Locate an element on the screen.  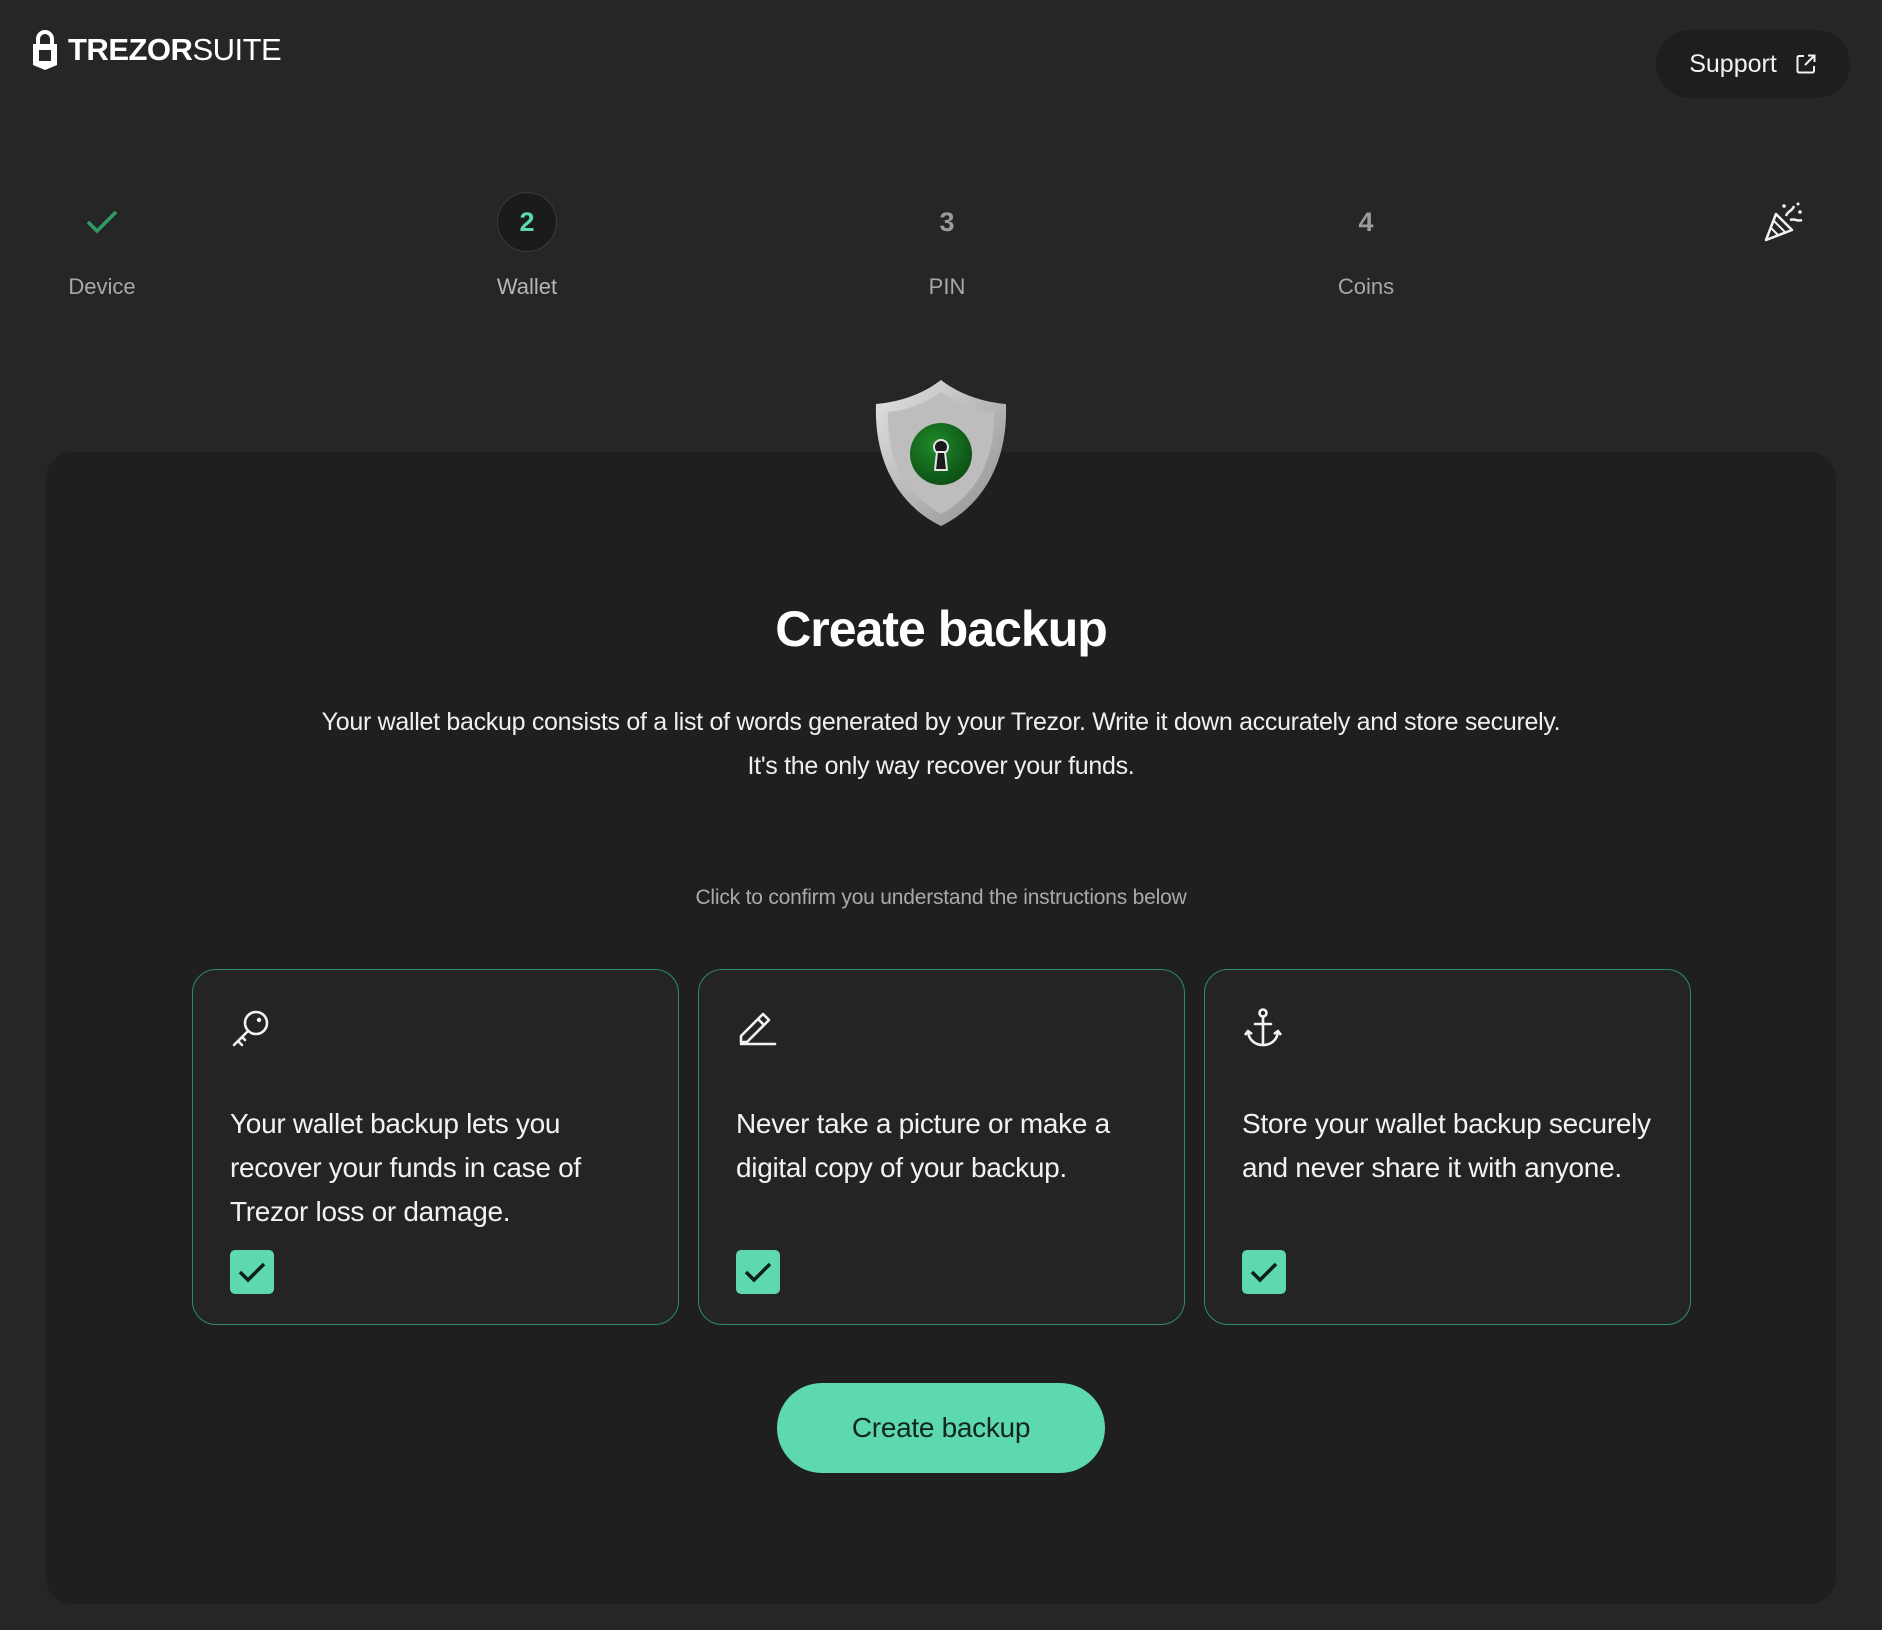
trezor-suite-logo: TREZORSUITE is located at coordinates (156, 50).